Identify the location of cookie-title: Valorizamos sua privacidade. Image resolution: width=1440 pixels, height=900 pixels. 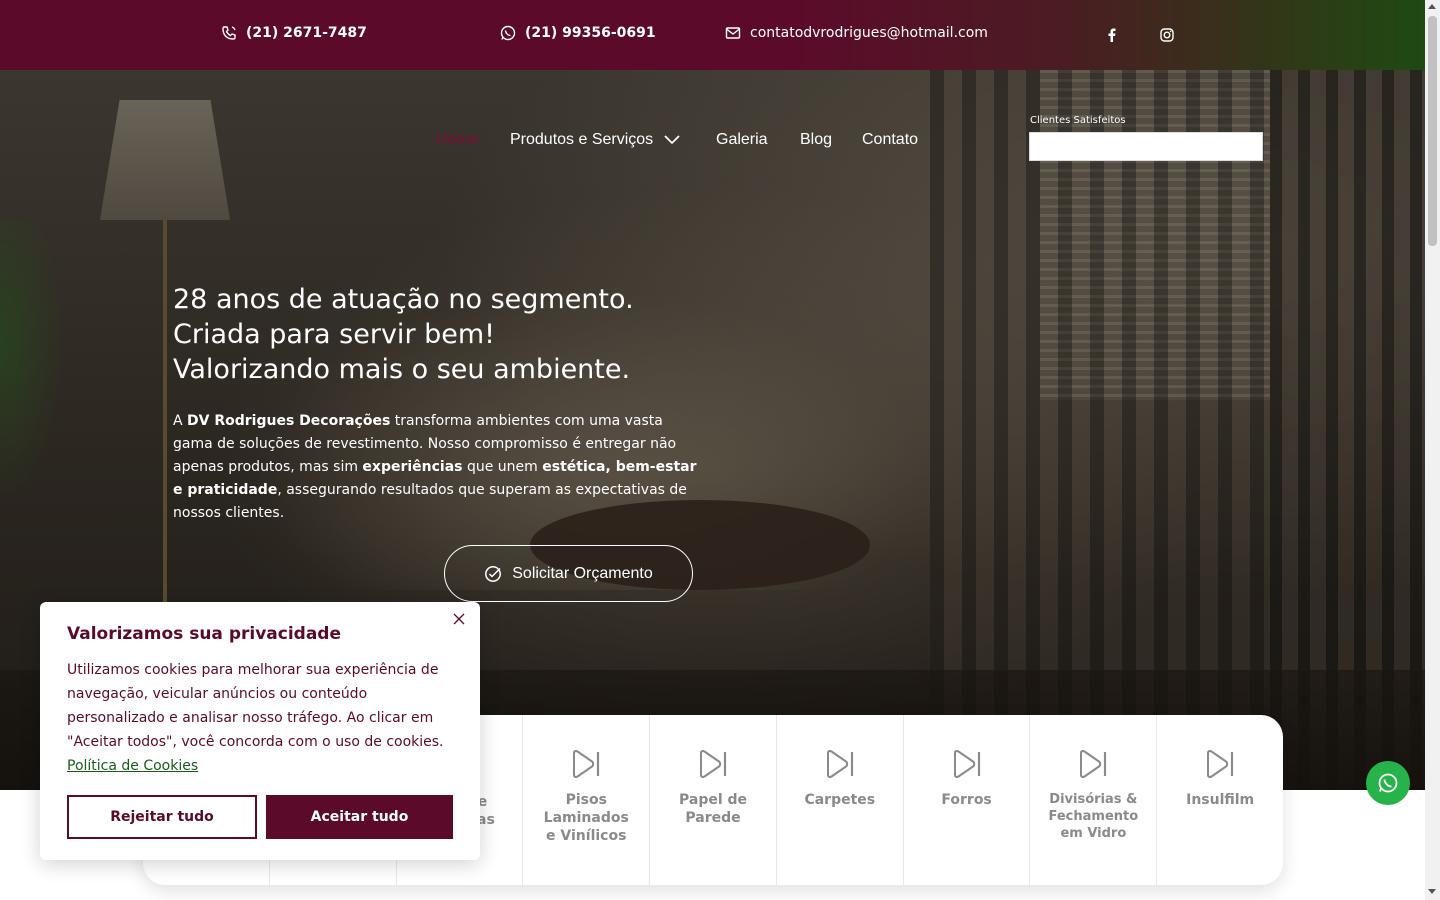
(204, 634).